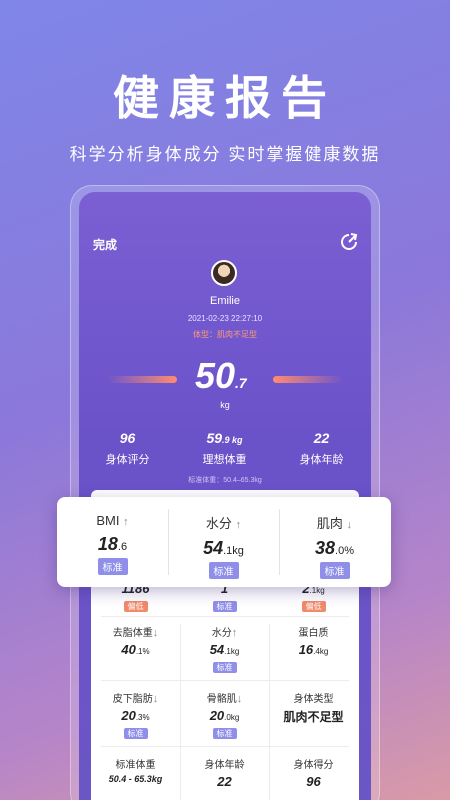 The height and width of the screenshot is (800, 450). What do you see at coordinates (225, 318) in the screenshot?
I see `report-datetime: 2021-02-23 22:27:10` at bounding box center [225, 318].